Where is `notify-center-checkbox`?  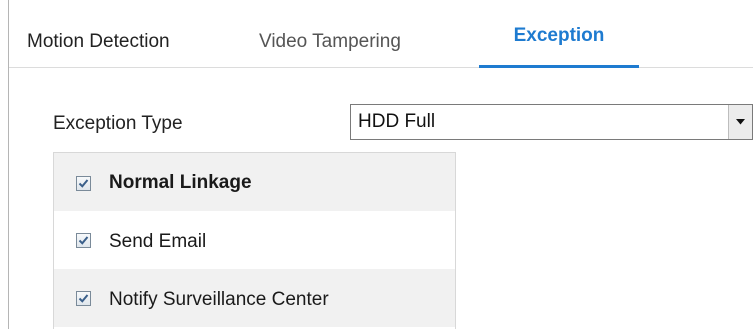 notify-center-checkbox is located at coordinates (83, 298).